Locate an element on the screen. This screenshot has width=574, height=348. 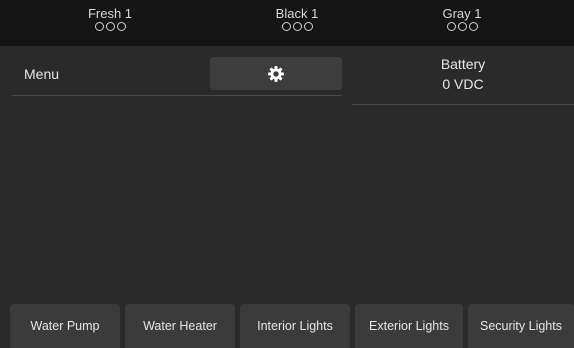
exterior-lights-button: Exterior Lights is located at coordinates (409, 326).